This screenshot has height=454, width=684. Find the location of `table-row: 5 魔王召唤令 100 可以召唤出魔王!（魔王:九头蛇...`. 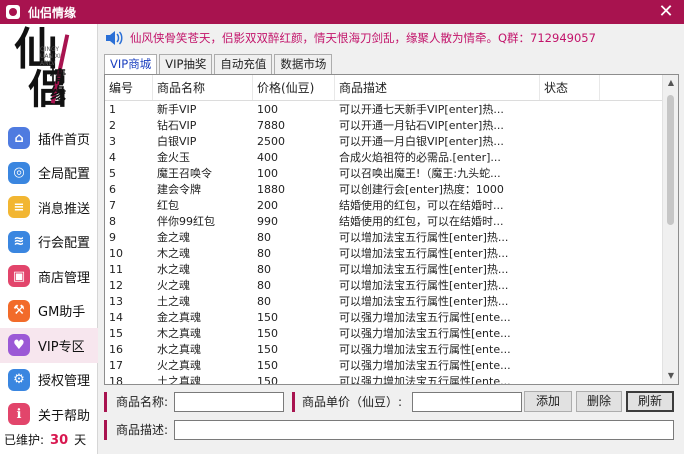

table-row: 5 魔王召唤令 100 可以召唤出魔王!（魔王:九头蛇... is located at coordinates (385, 174).